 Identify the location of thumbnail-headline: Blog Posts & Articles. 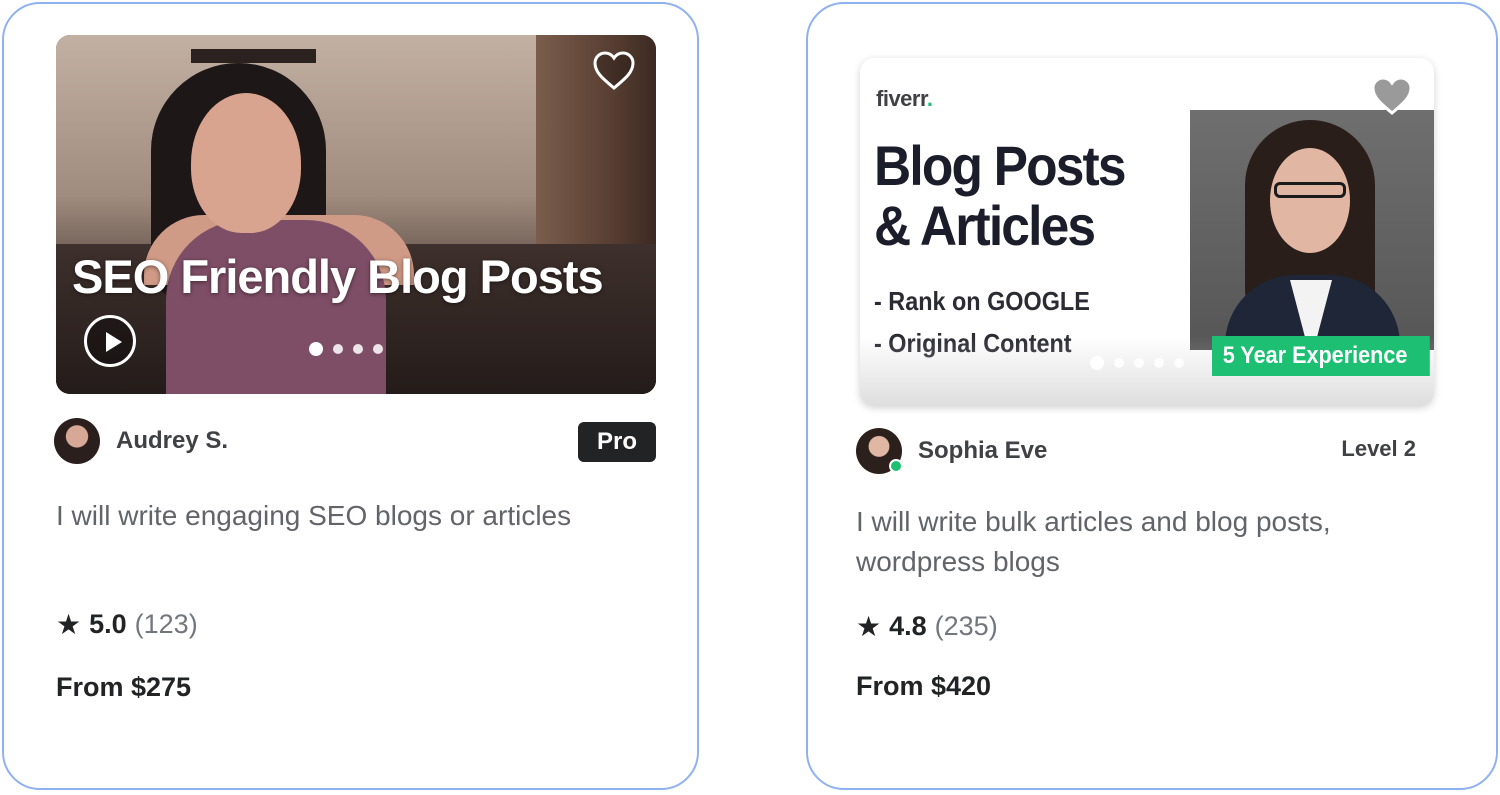
(1000, 195).